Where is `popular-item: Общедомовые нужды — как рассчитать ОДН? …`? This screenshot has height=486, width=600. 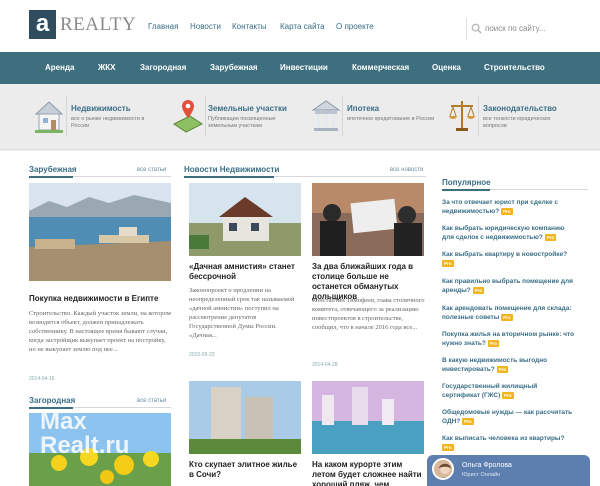
popular-item: Общедомовые нужды — как рассчитать ОДН? … is located at coordinates (509, 417).